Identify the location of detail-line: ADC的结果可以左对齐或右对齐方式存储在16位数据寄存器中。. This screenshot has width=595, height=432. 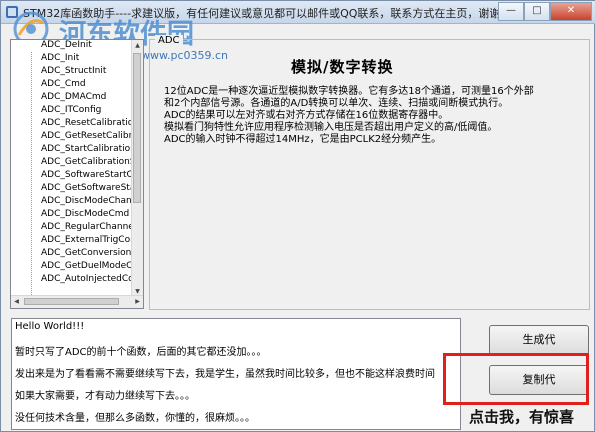
(306, 115).